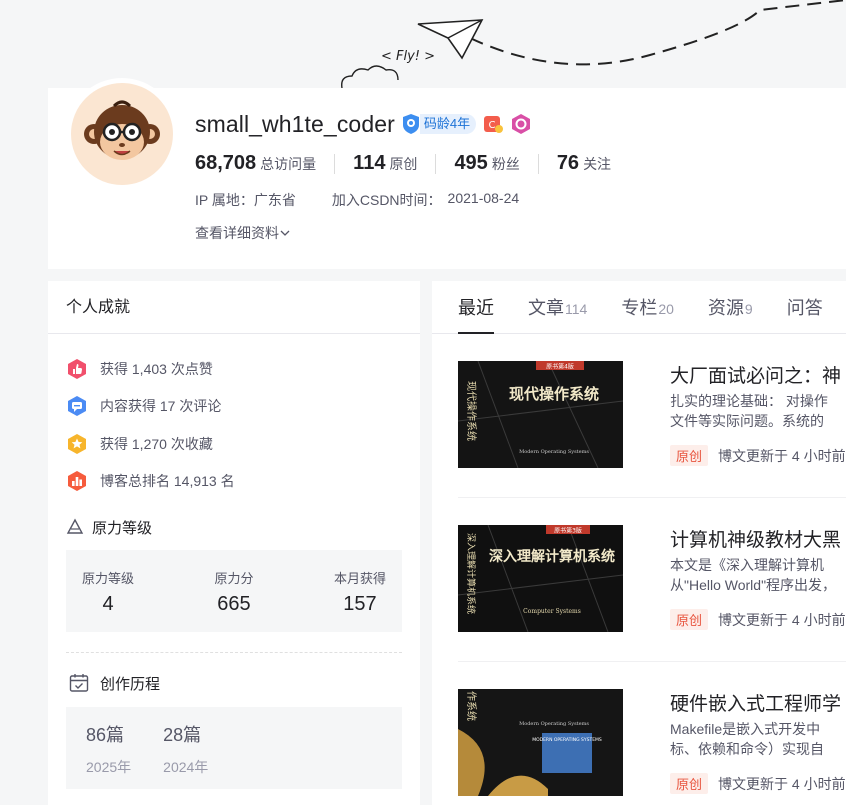 Image resolution: width=846 pixels, height=805 pixels. I want to click on force-level-box: 原力等级 4 原力分 665 本月获得 157, so click(234, 591).